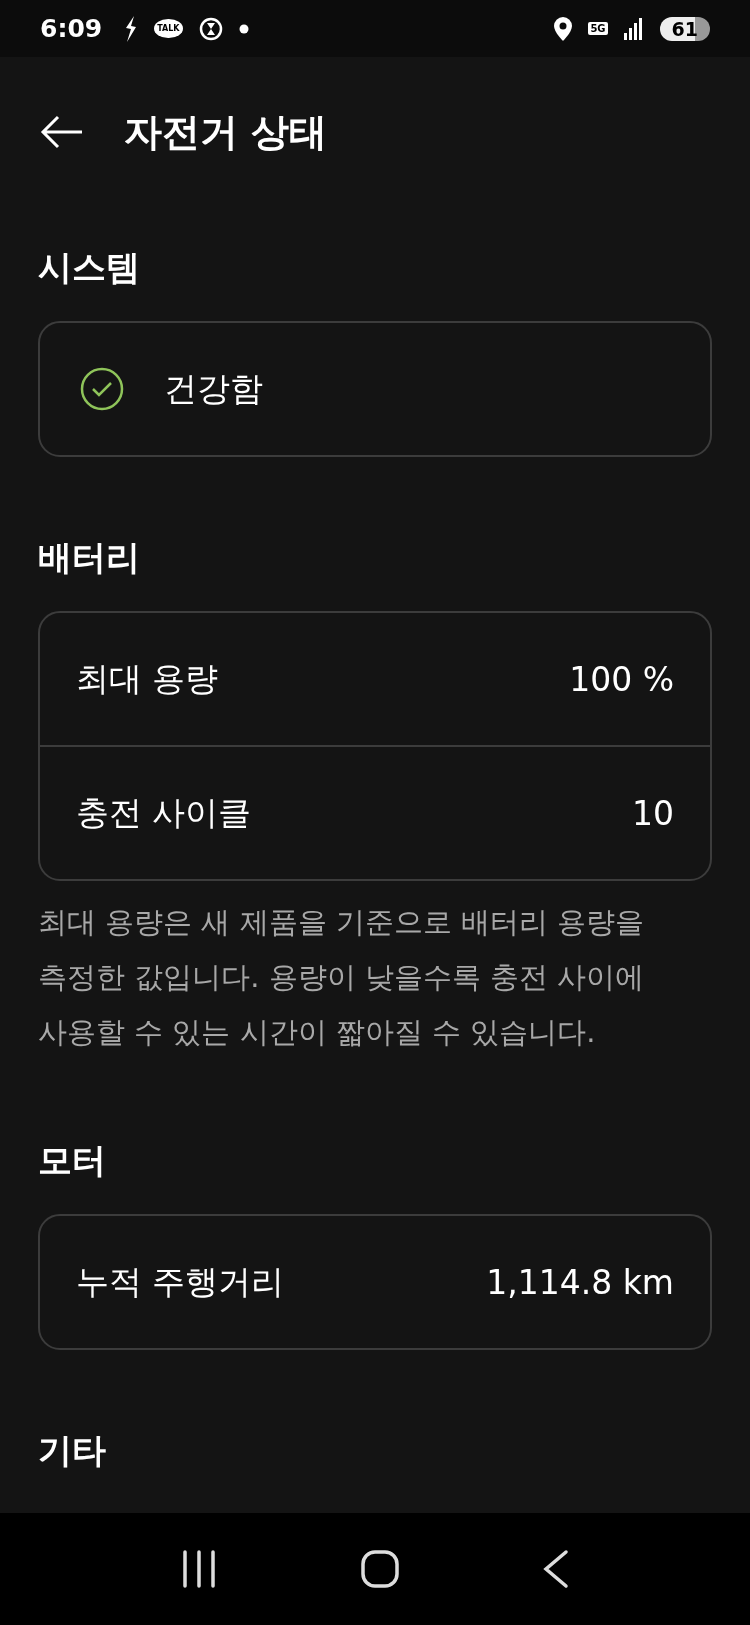  I want to click on location-icon, so click(563, 28).